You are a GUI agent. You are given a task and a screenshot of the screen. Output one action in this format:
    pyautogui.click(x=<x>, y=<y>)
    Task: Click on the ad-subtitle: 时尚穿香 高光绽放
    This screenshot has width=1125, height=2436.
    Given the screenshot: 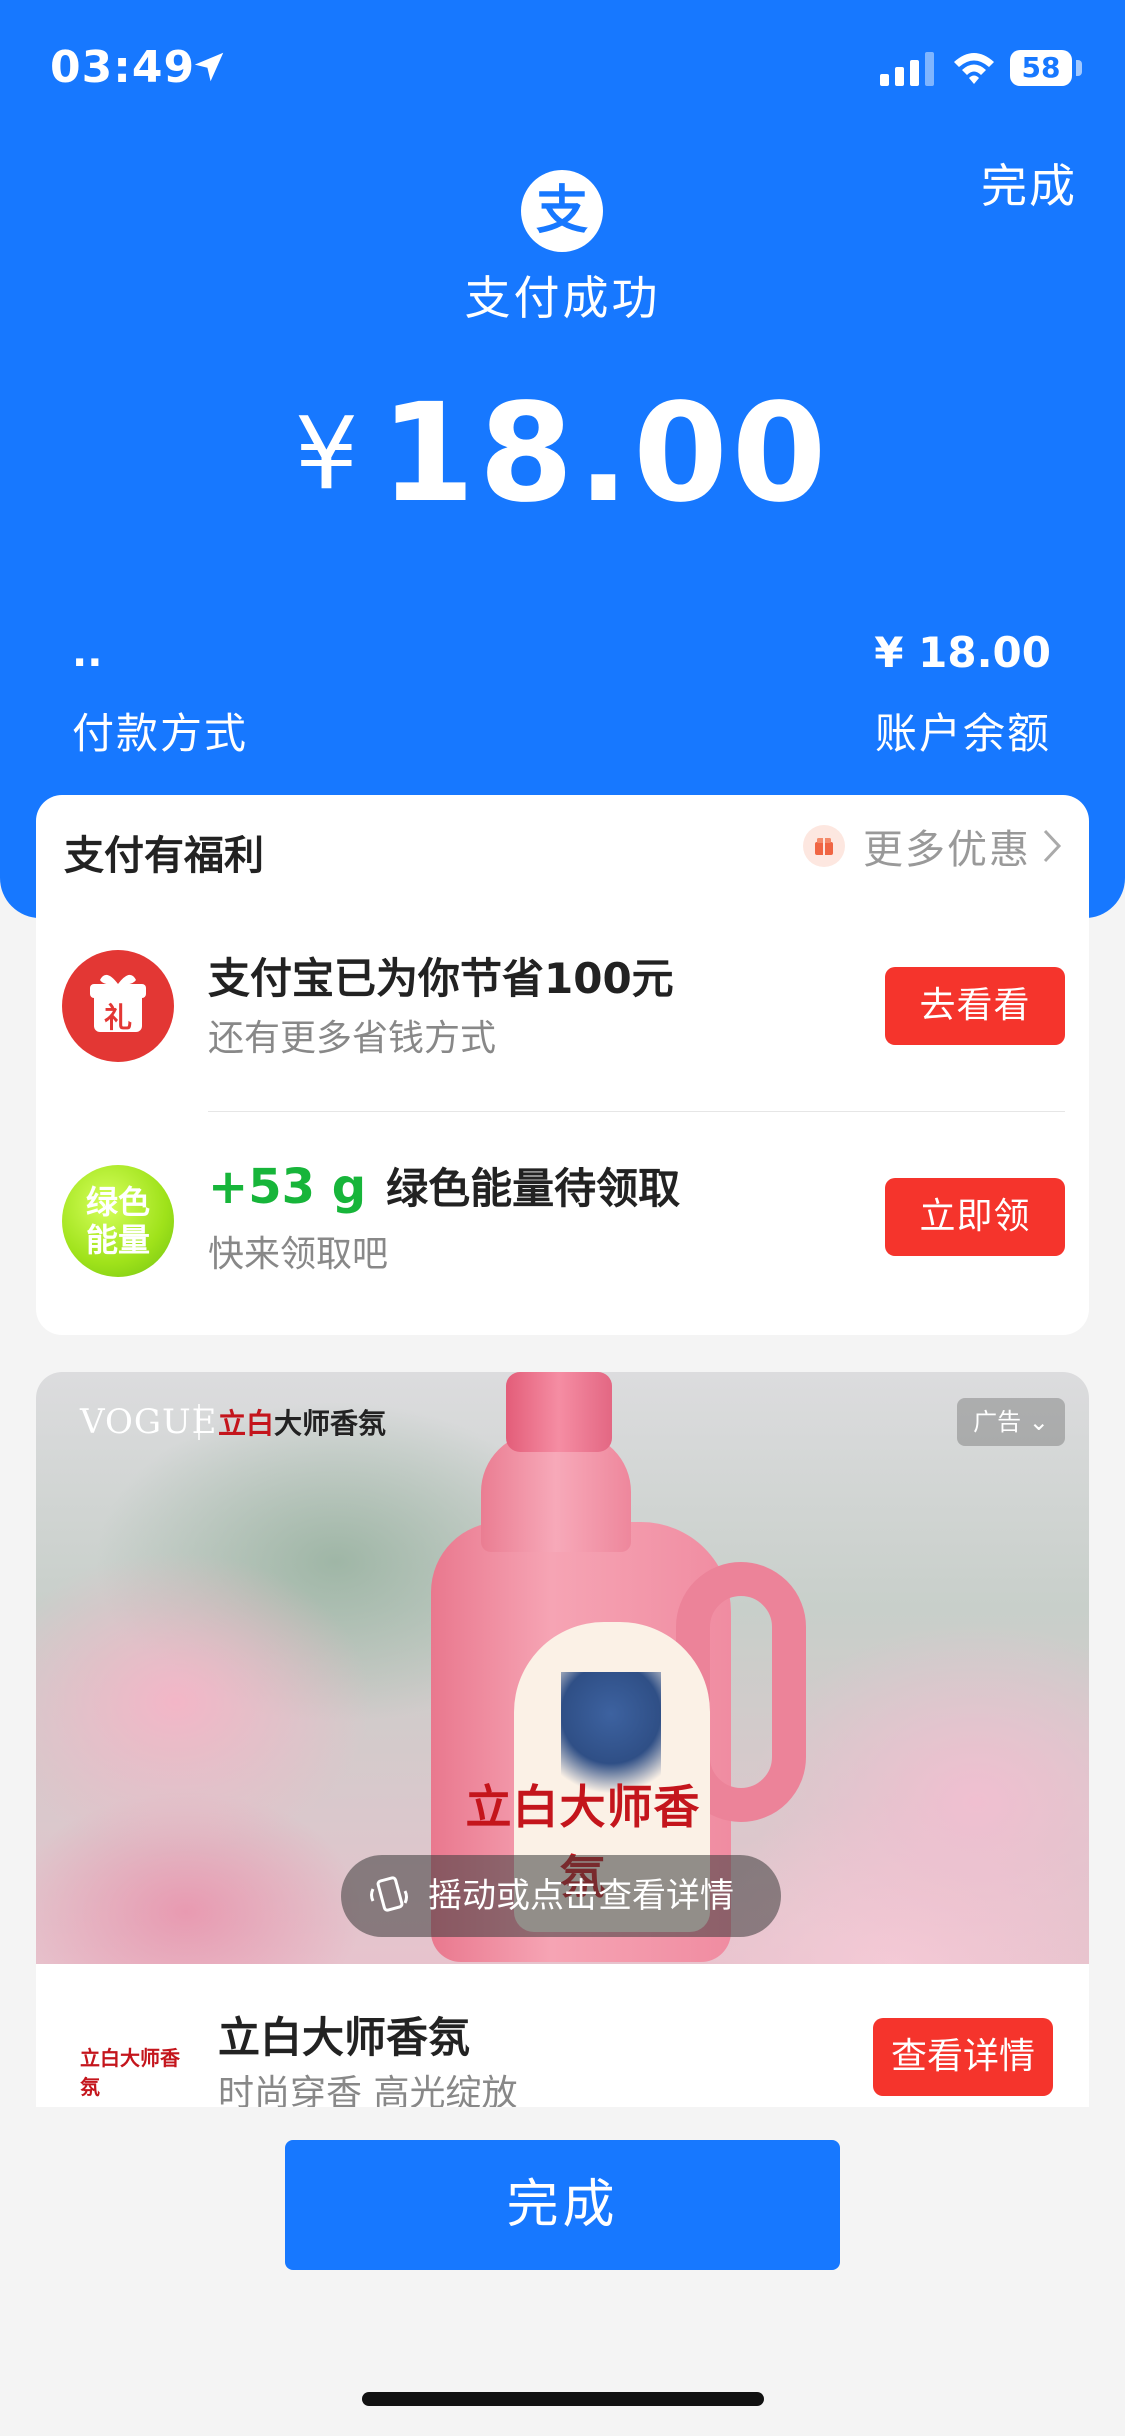 What is the action you would take?
    pyautogui.click(x=368, y=2090)
    